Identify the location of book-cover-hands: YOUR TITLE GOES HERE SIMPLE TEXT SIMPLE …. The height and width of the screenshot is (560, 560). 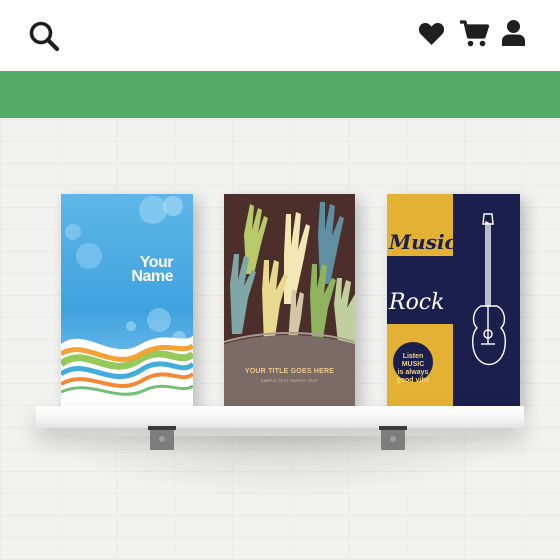
(289, 300).